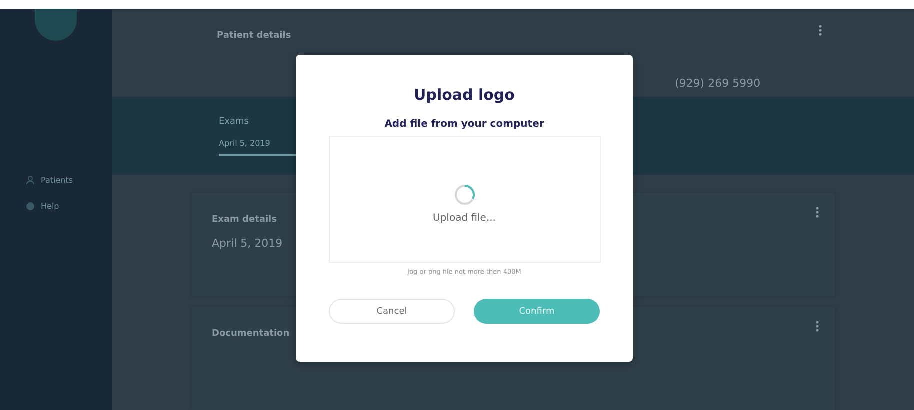  Describe the element at coordinates (234, 121) in the screenshot. I see `section-title: Exams` at that location.